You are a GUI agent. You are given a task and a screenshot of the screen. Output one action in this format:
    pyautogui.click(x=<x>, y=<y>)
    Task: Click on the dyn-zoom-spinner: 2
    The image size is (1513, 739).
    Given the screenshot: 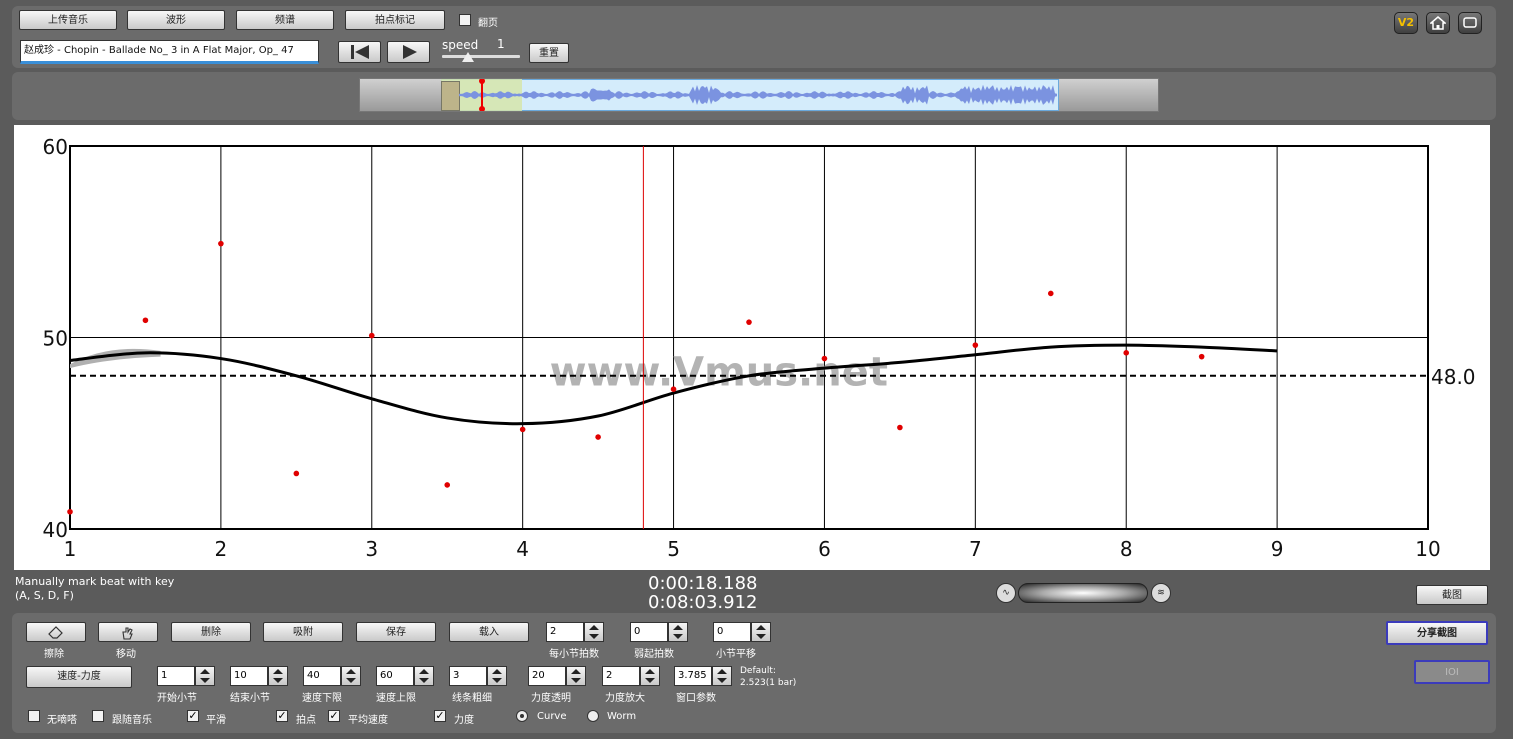 What is the action you would take?
    pyautogui.click(x=631, y=676)
    